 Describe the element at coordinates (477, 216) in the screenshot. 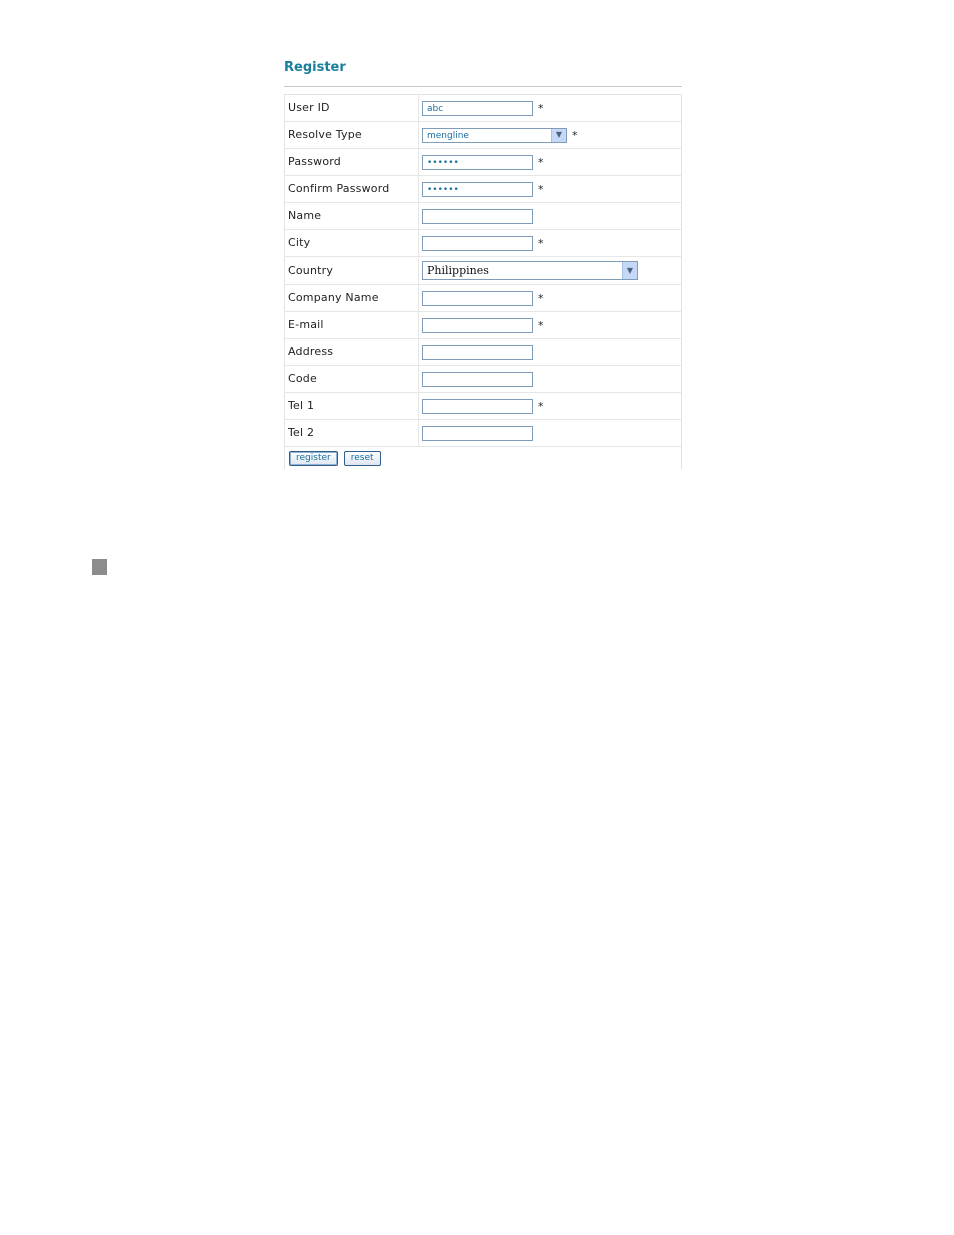

I see `name-input` at that location.